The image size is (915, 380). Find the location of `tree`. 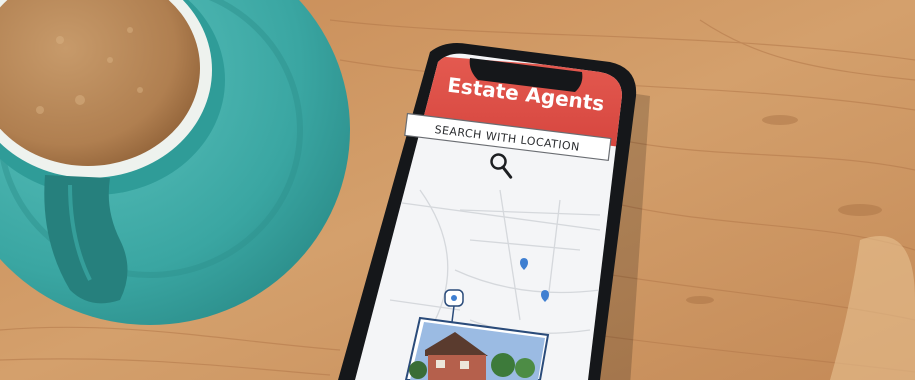

tree is located at coordinates (503, 365).